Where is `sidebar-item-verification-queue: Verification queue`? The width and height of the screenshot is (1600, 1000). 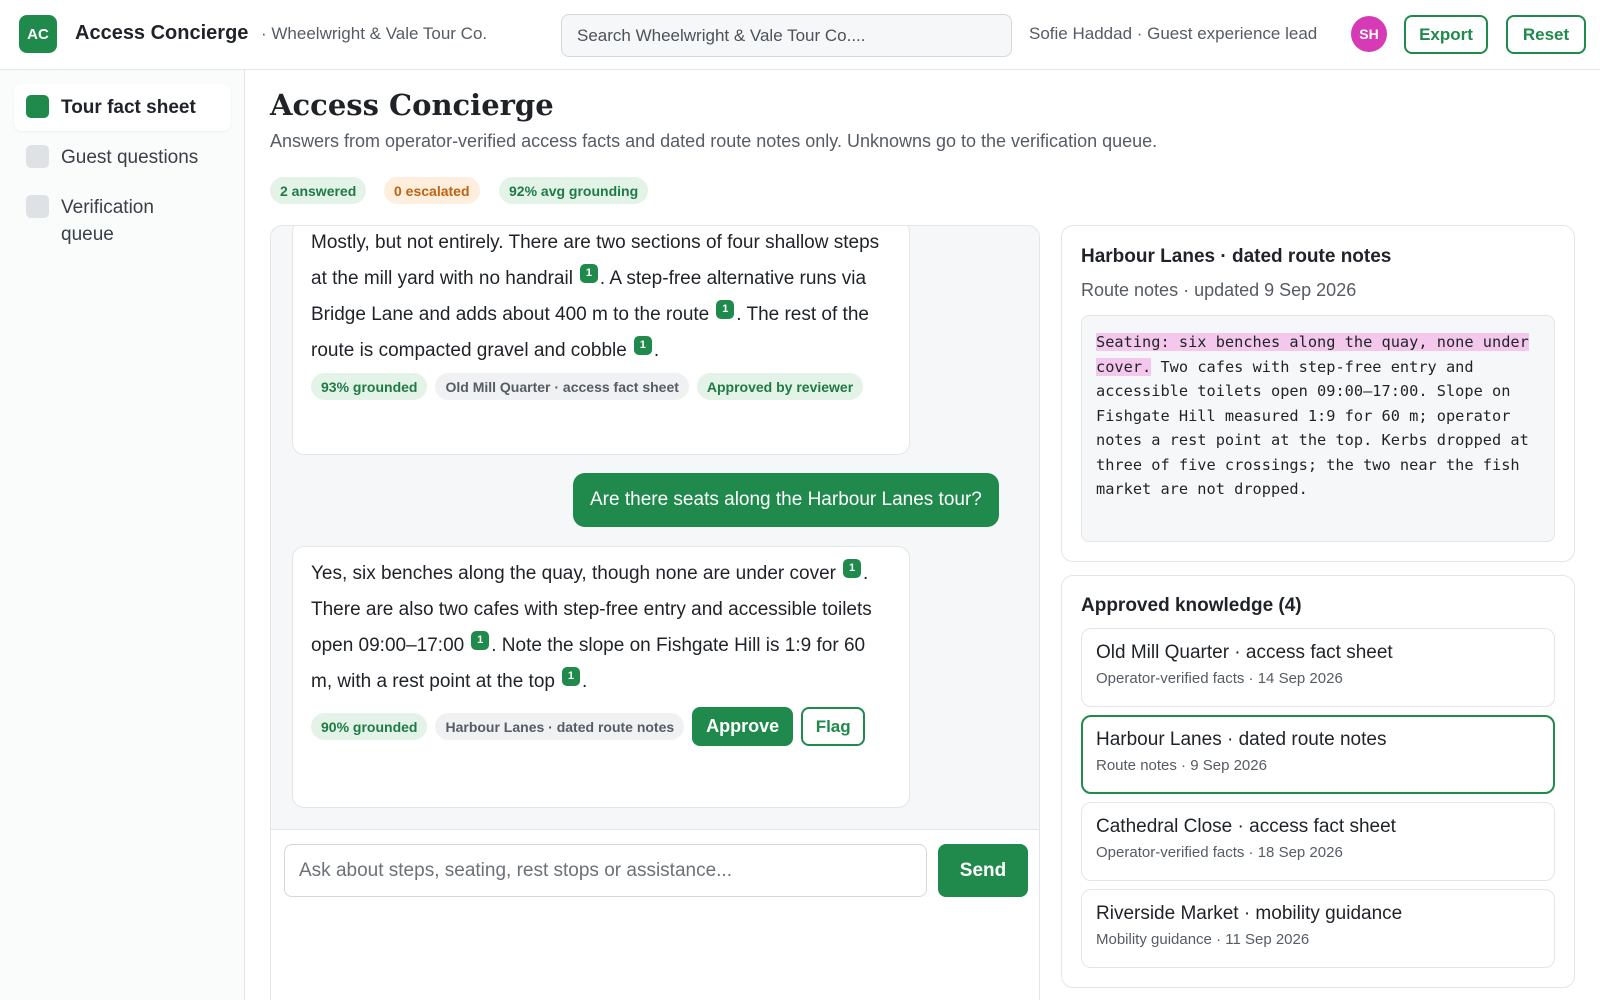
sidebar-item-verification-queue: Verification queue is located at coordinates (104, 221).